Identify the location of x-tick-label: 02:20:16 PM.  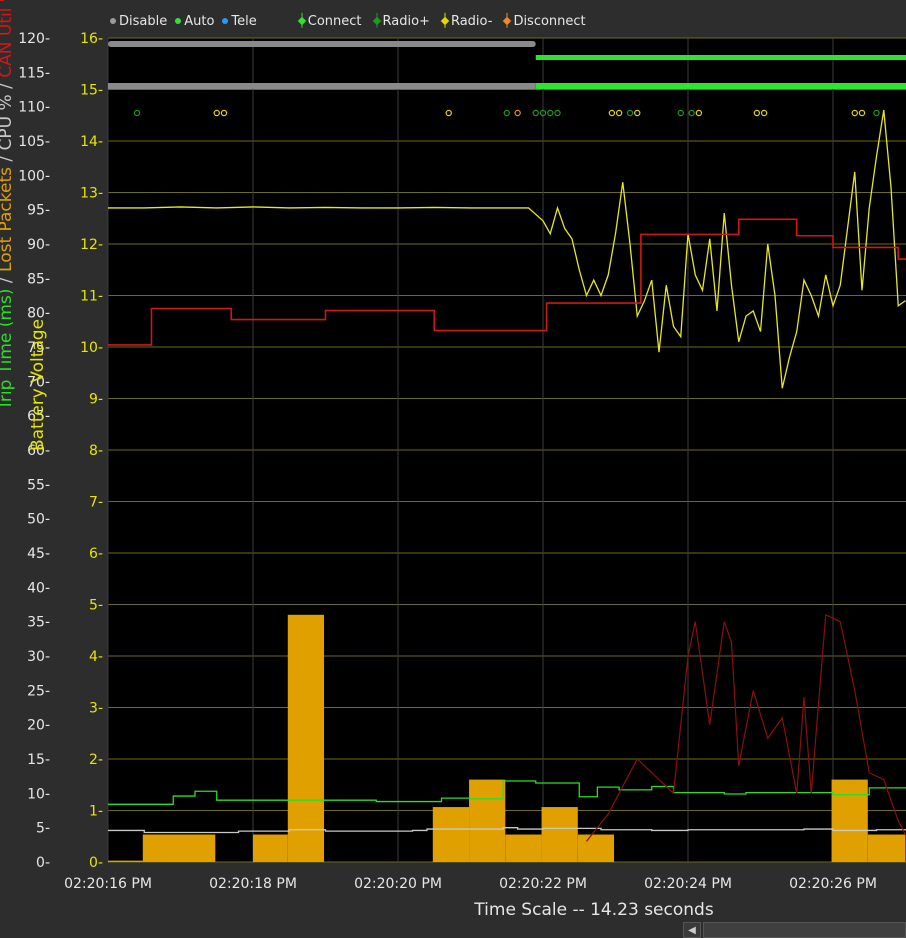
(108, 884).